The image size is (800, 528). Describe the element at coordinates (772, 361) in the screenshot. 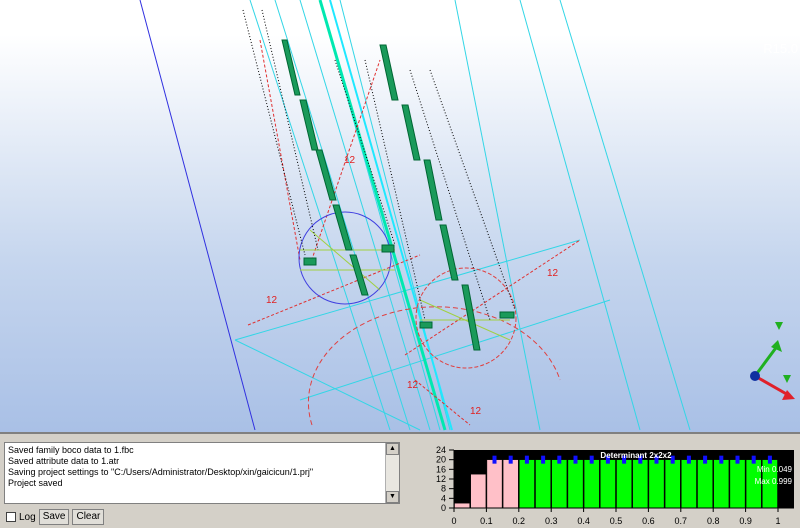

I see `axis-triad-icon` at that location.